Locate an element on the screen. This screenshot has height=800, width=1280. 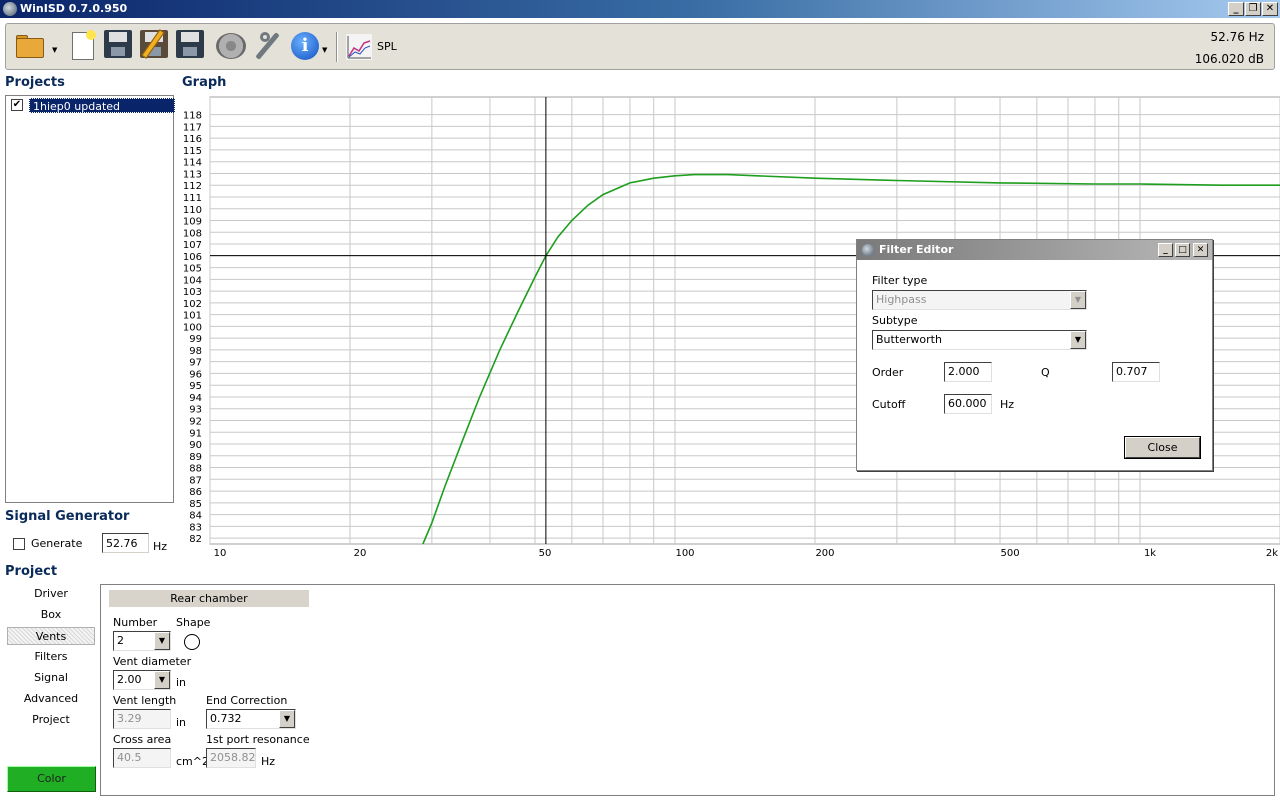
y-tick-label: 92 is located at coordinates (195, 421).